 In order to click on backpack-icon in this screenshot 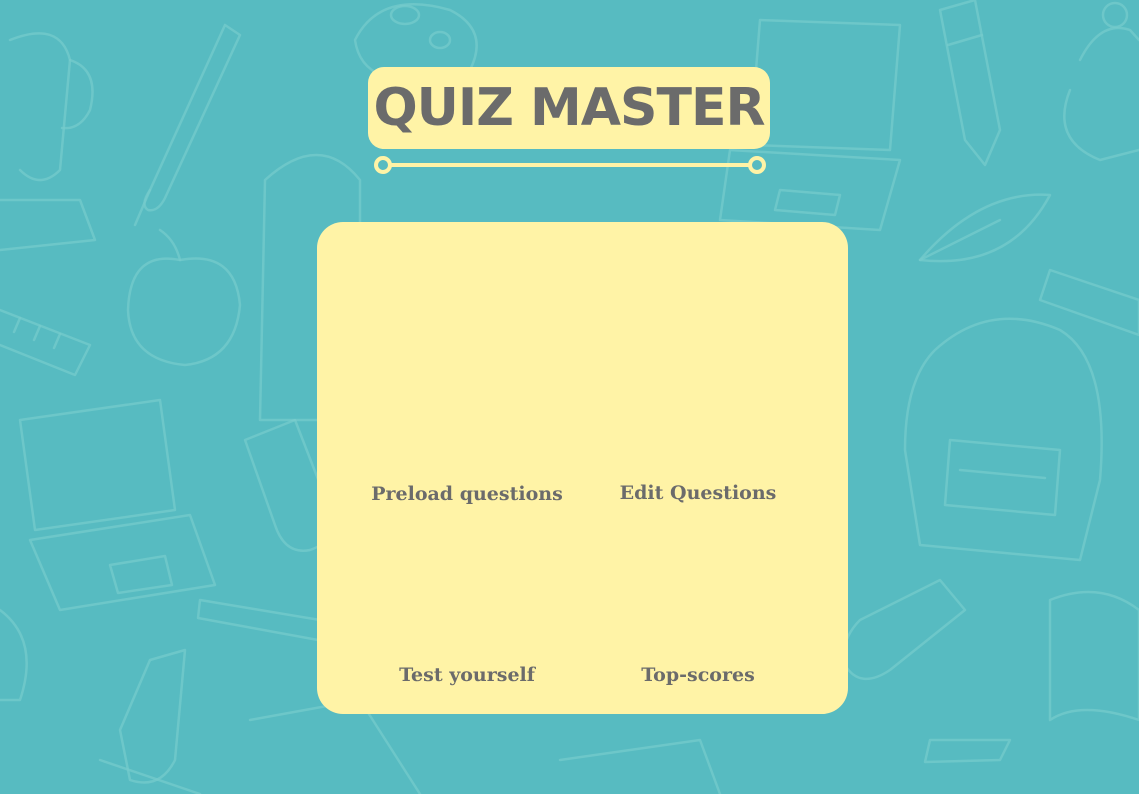, I will do `click(1003, 439)`.